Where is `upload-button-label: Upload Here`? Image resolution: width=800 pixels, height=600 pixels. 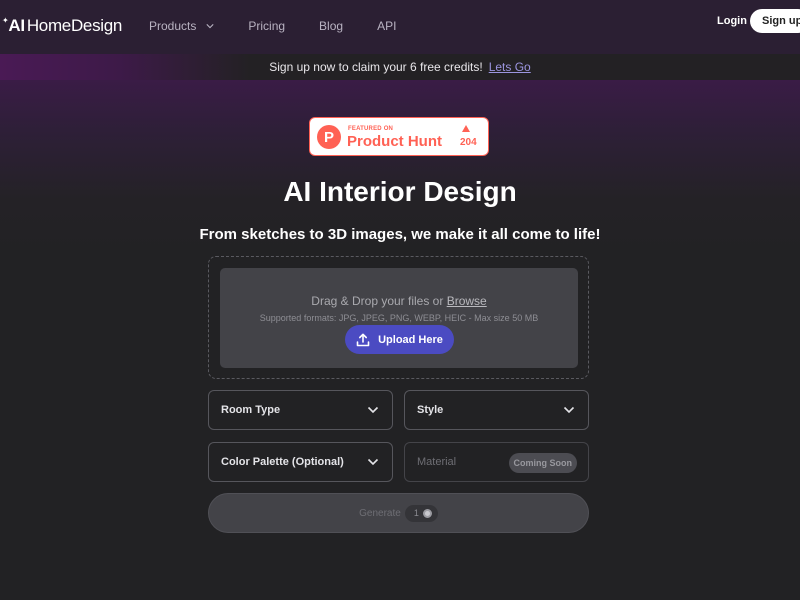 upload-button-label: Upload Here is located at coordinates (410, 339).